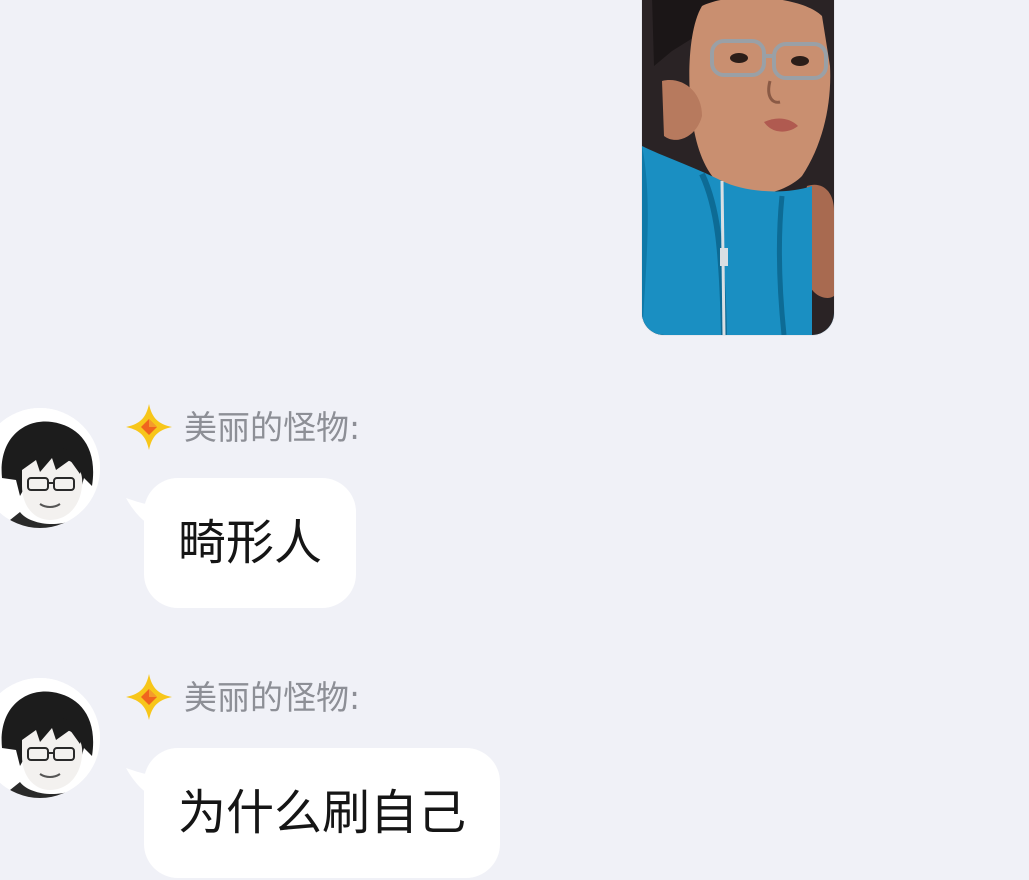 This screenshot has height=880, width=1029. Describe the element at coordinates (322, 813) in the screenshot. I see `message-bubble: 为什么刷自己` at that location.